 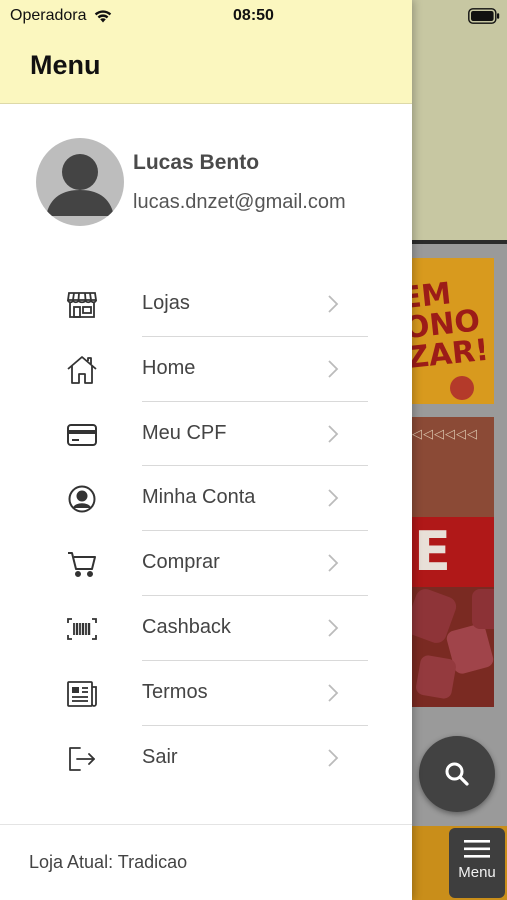 I want to click on person-avatar-icon, so click(x=80, y=185).